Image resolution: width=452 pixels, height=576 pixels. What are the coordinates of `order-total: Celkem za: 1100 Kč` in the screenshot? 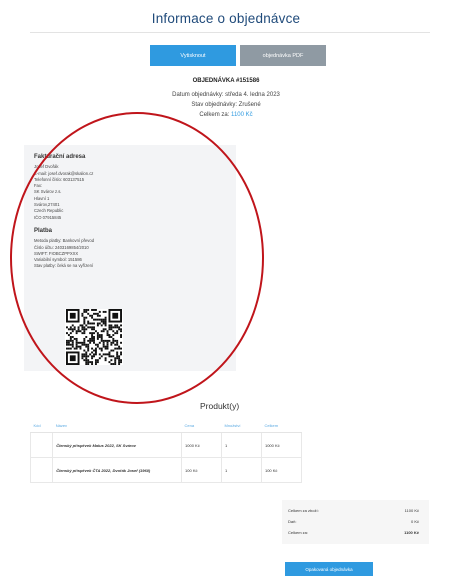 It's located at (226, 115).